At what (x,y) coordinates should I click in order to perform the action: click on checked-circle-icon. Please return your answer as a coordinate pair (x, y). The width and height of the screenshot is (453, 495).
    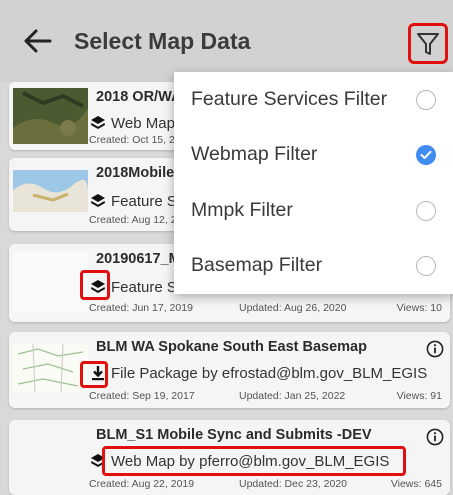
    Looking at the image, I should click on (426, 154).